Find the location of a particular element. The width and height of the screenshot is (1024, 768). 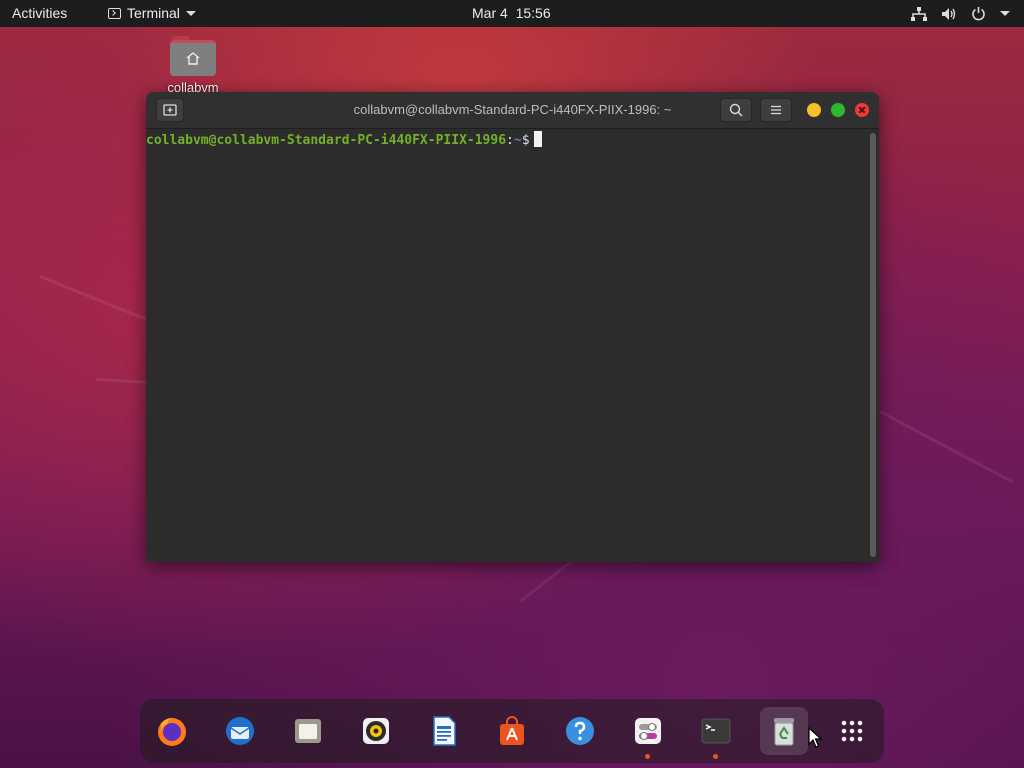

dock-item-thunderbird is located at coordinates (240, 731).